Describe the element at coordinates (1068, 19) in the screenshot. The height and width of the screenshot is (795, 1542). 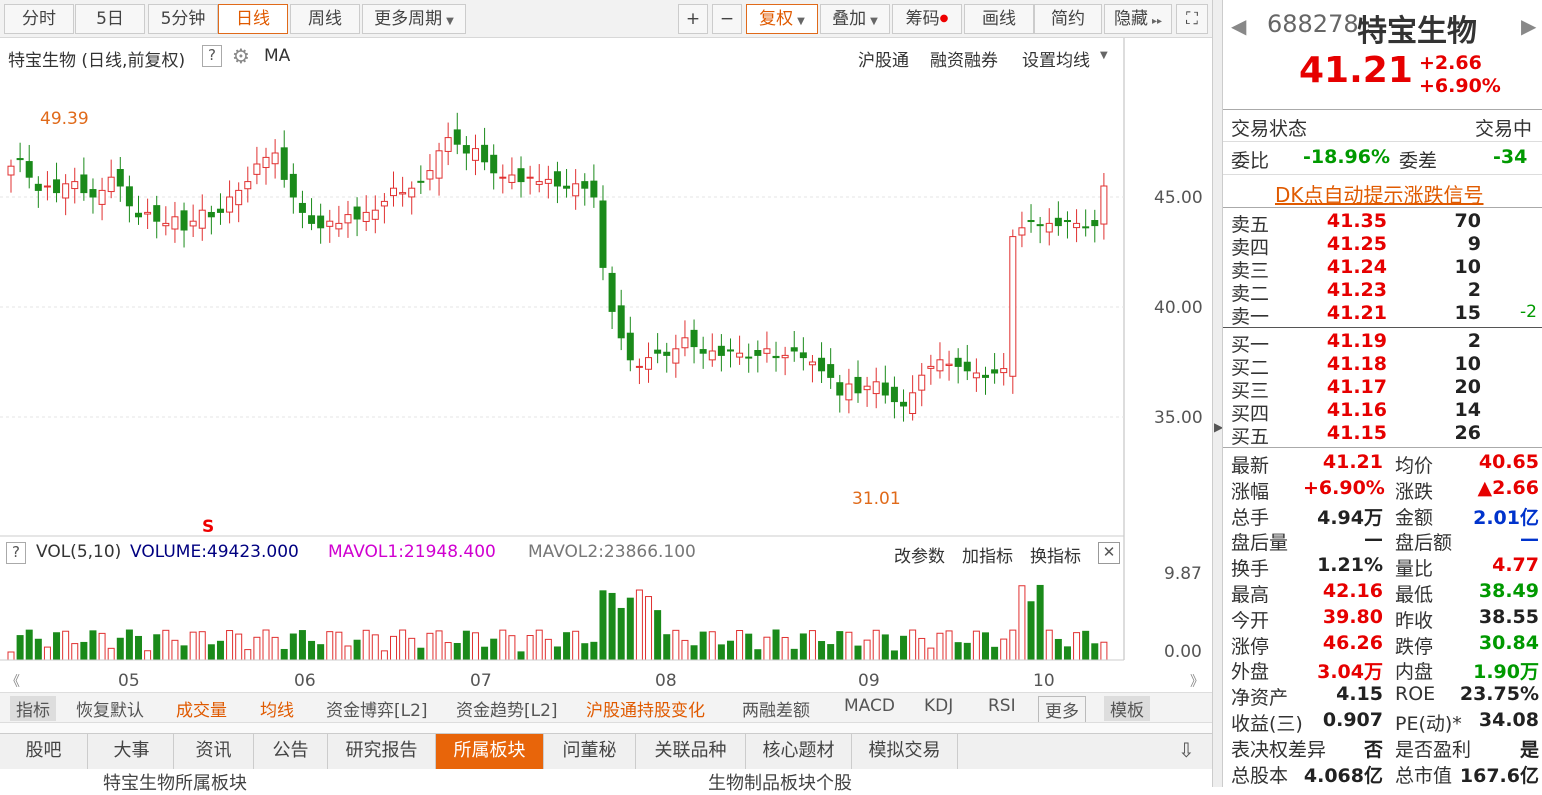
I see `tool-button-6: 简约` at that location.